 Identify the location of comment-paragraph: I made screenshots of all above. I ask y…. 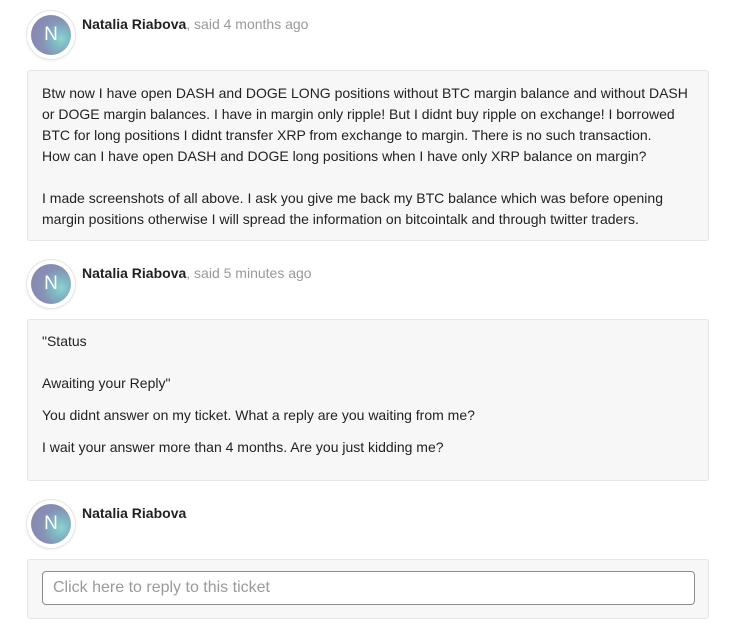
(352, 208).